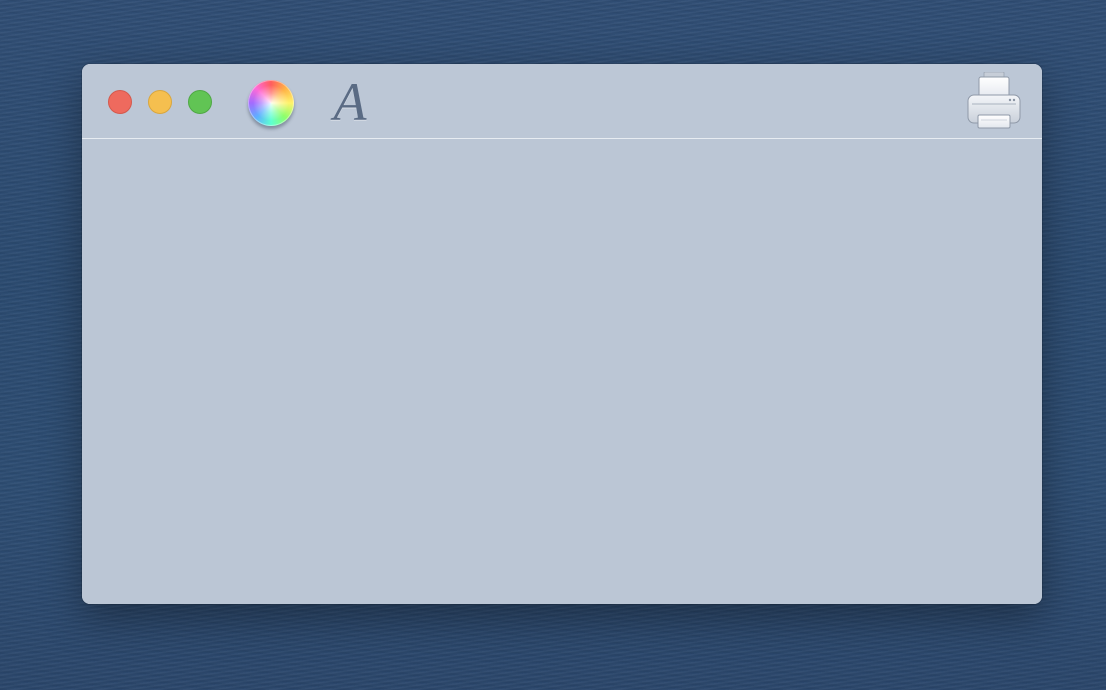  What do you see at coordinates (120, 102) in the screenshot?
I see `close-button` at bounding box center [120, 102].